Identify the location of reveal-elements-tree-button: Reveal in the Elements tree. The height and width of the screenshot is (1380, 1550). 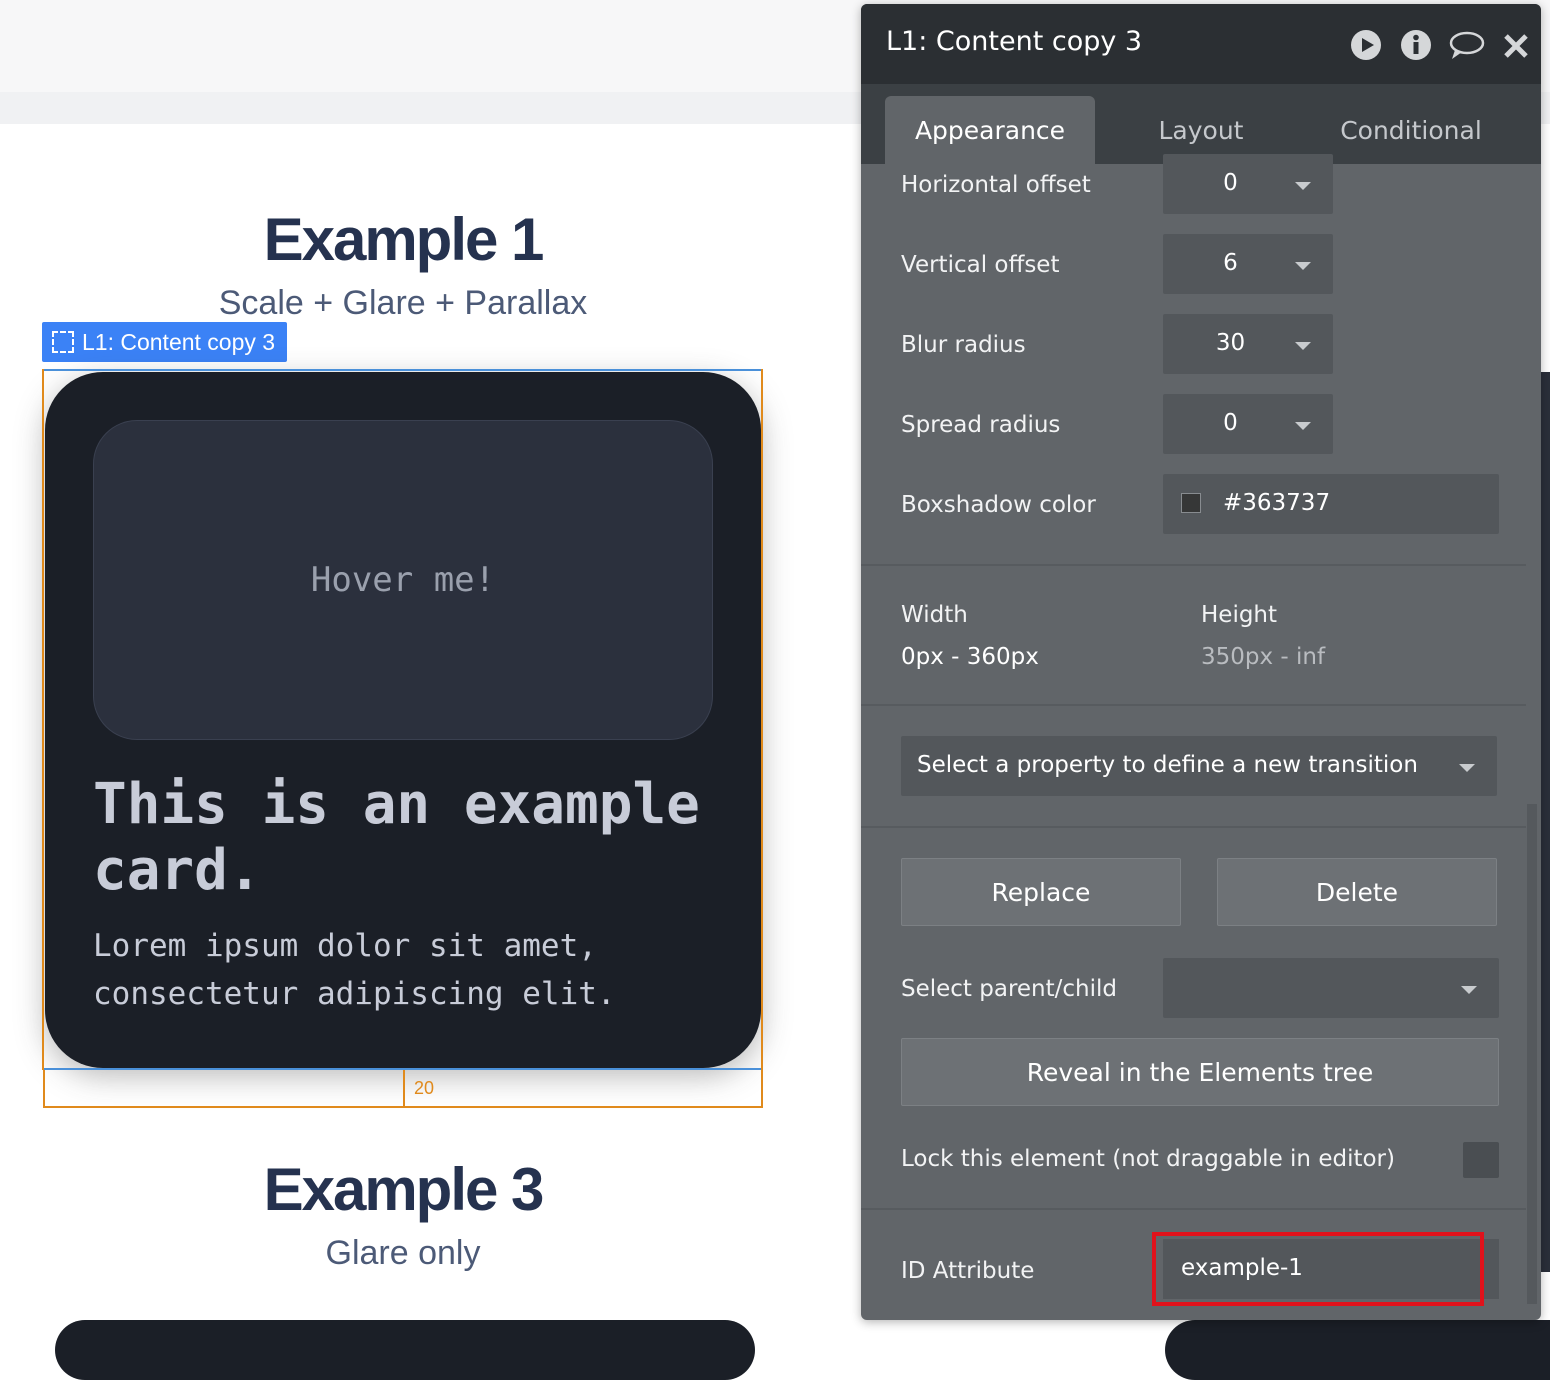
(1200, 1072).